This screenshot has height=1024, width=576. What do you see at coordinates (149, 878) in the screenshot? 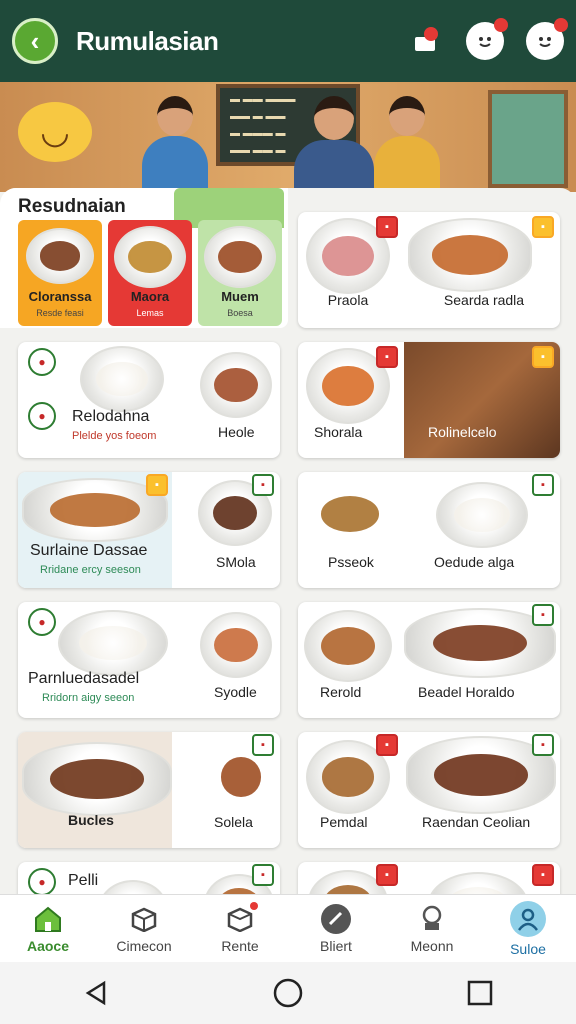
I see `menu-card: ● ▪ Pelli` at bounding box center [149, 878].